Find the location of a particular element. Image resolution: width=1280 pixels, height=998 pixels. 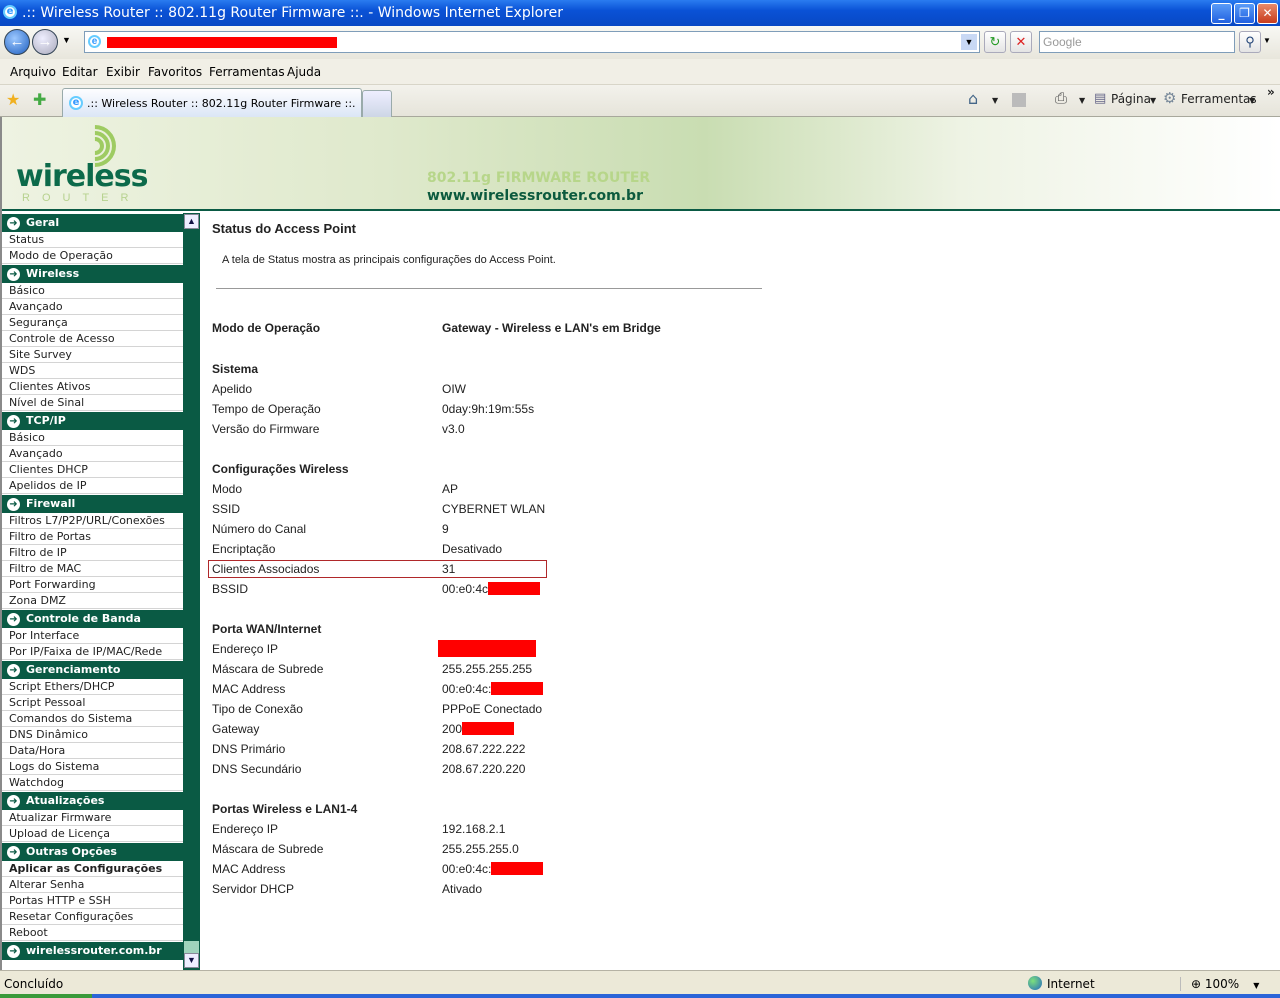

gear-icon: ⚙ is located at coordinates (1170, 98).